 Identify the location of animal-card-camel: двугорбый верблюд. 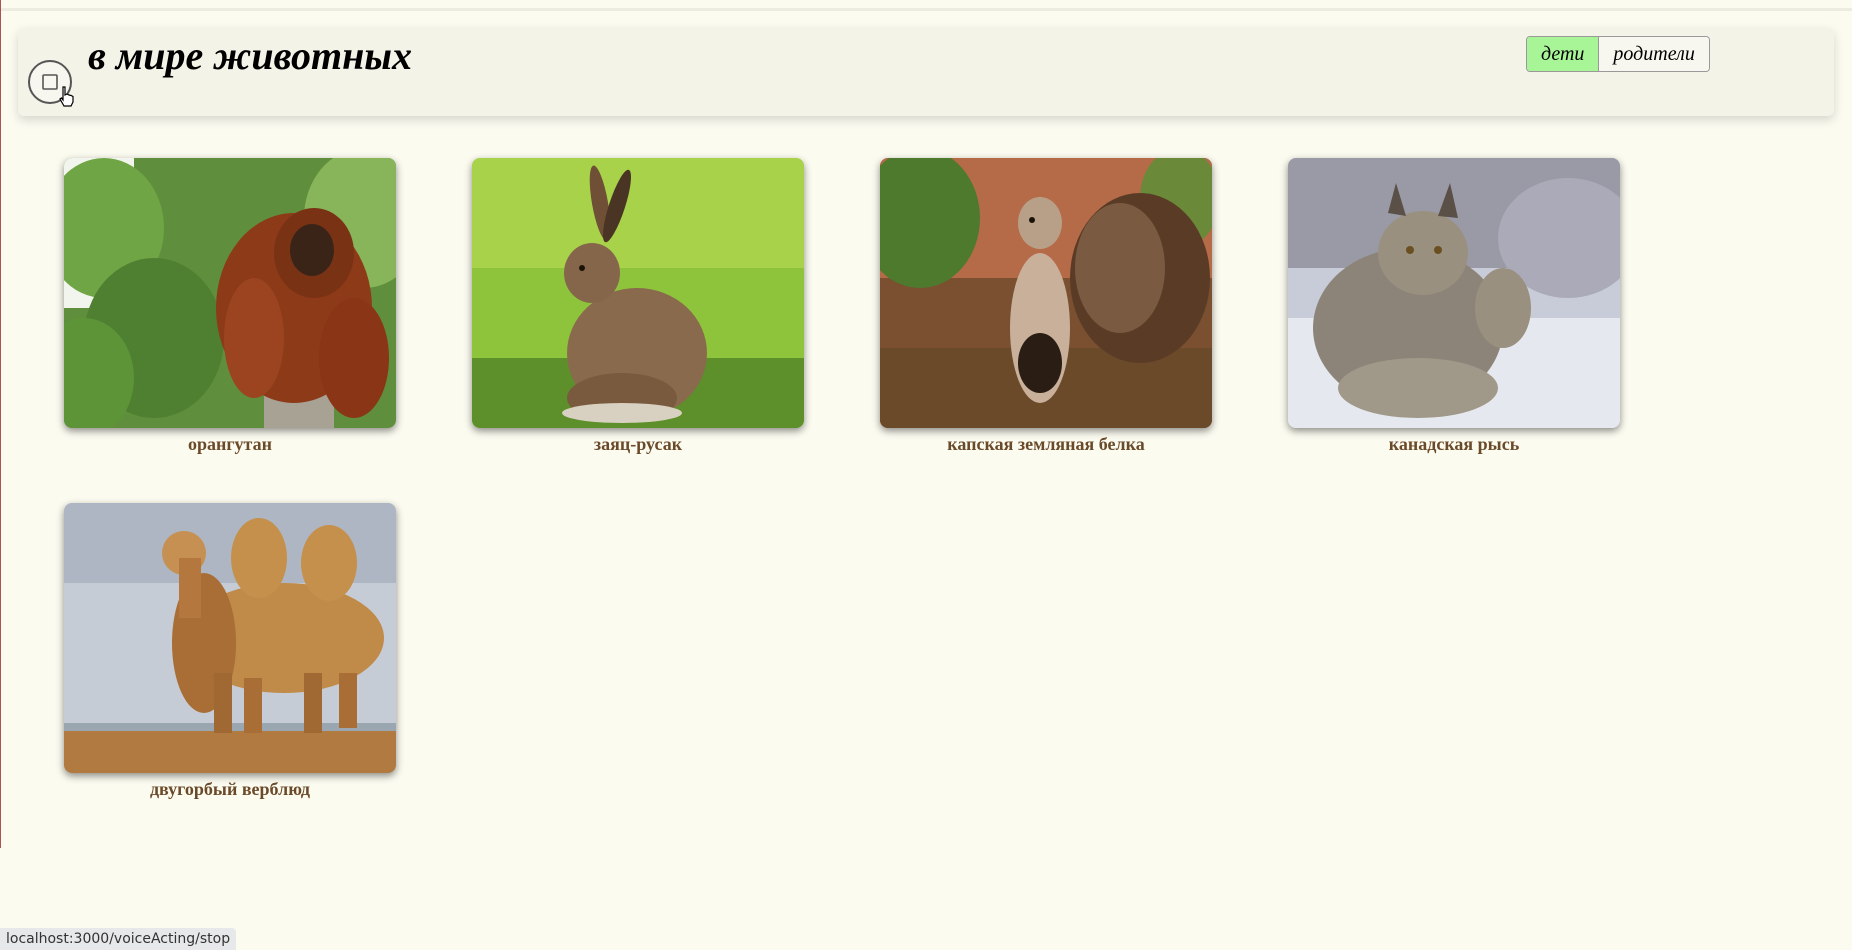
(230, 651).